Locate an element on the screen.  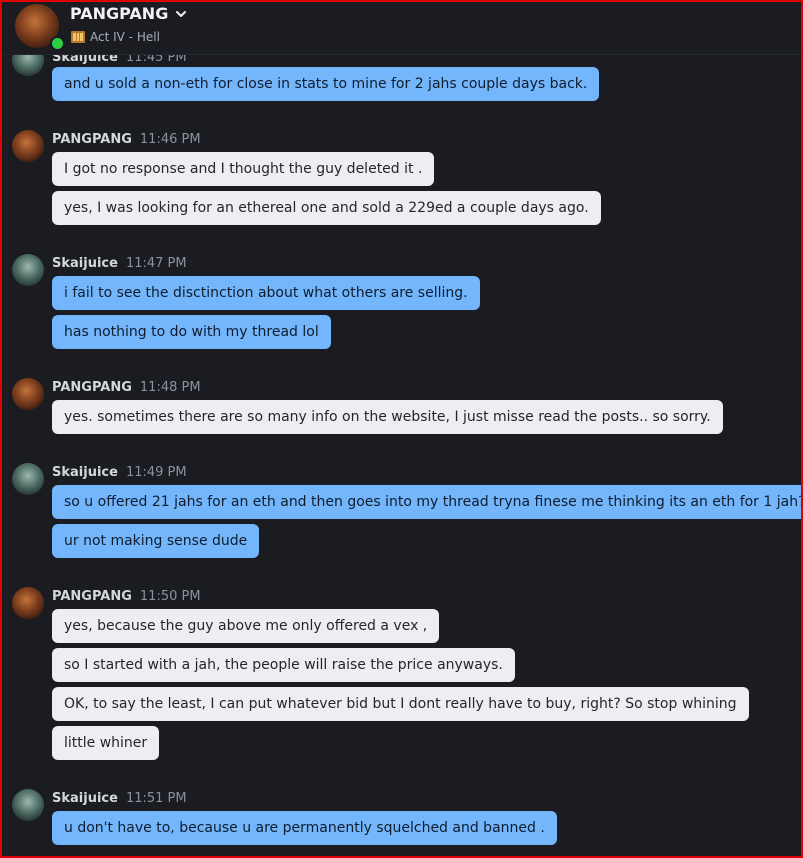
contact-name-button: PANGPANG is located at coordinates (129, 13).